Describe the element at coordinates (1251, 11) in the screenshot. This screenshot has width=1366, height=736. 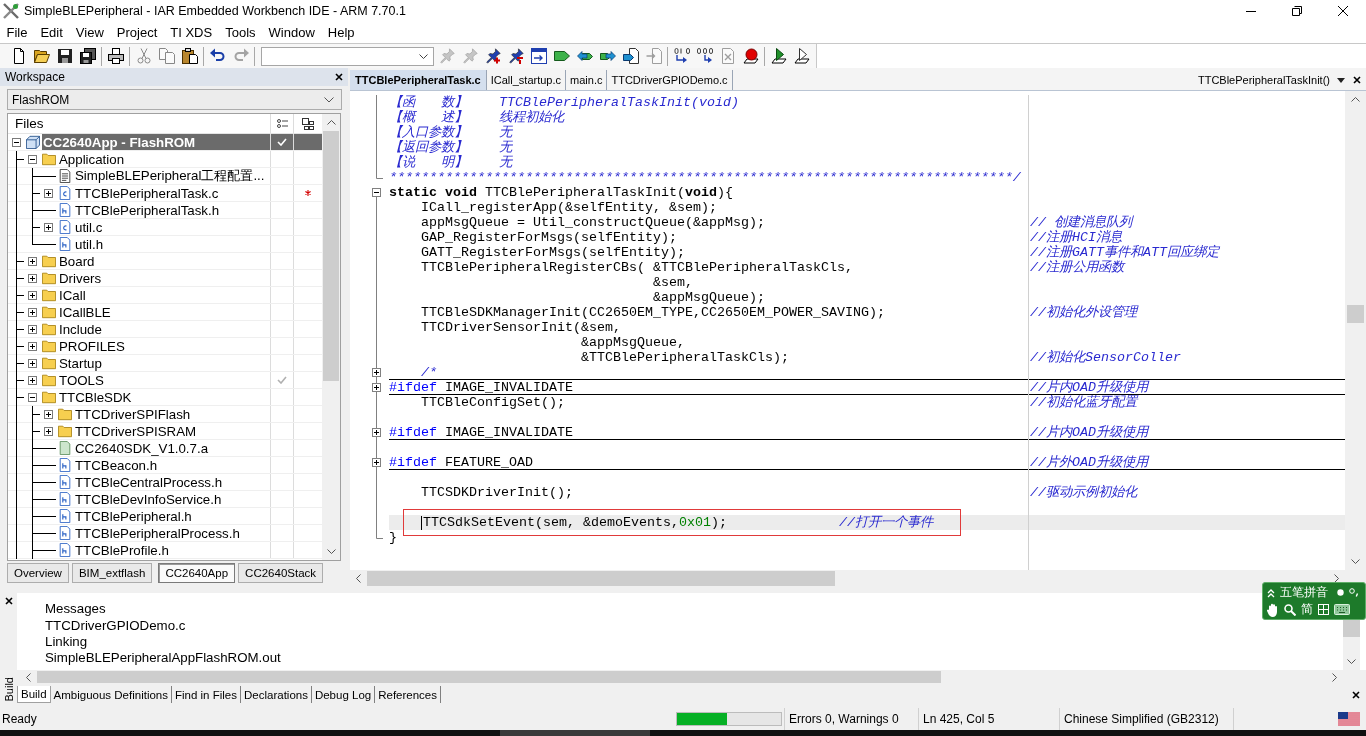
I see `minimize-icon` at that location.